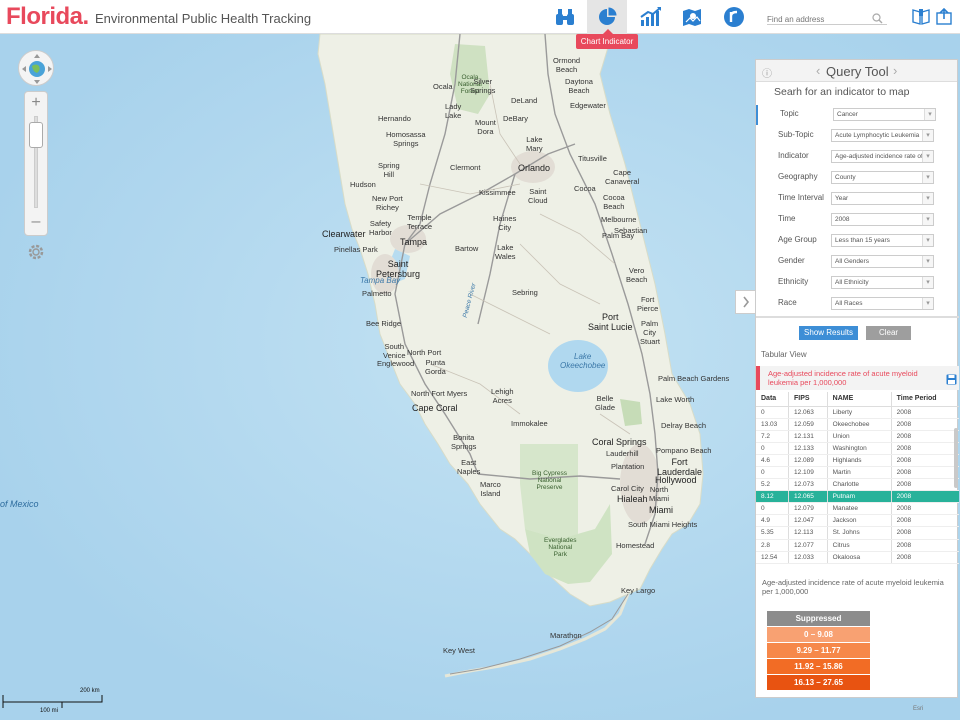  What do you see at coordinates (651, 17) in the screenshot?
I see `trend-button` at bounding box center [651, 17].